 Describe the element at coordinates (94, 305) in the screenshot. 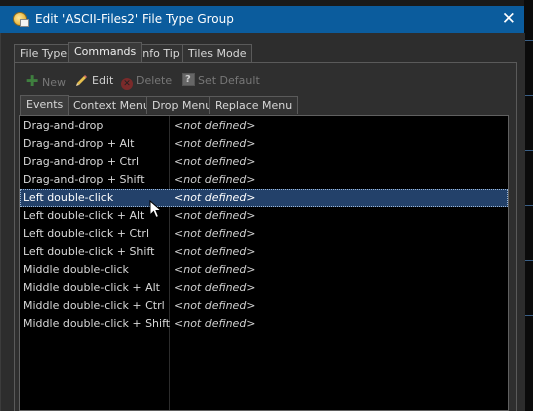

I see `event-name: Middle double-click + Ctrl` at that location.